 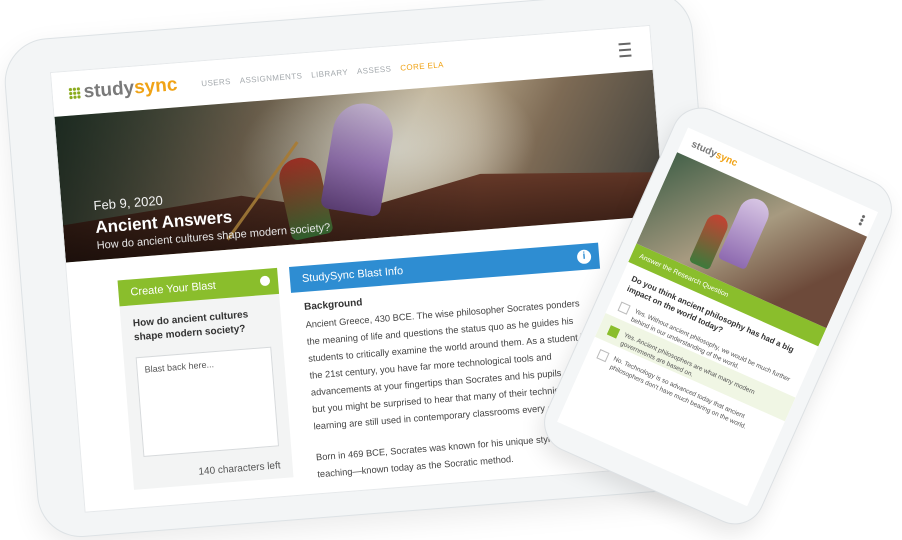 I want to click on nav-library: LIBRARY, so click(x=329, y=73).